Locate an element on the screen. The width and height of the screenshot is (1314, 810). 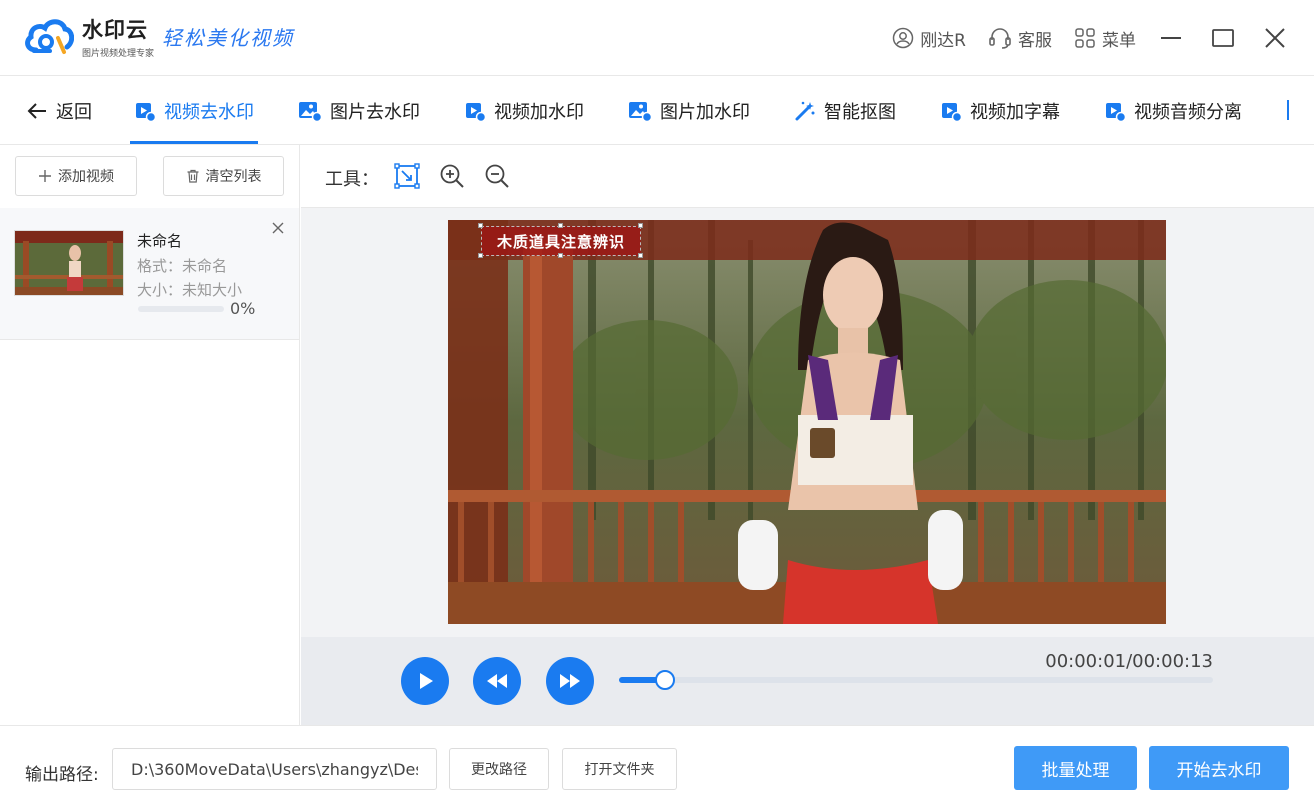
close-icon is located at coordinates (1275, 38).